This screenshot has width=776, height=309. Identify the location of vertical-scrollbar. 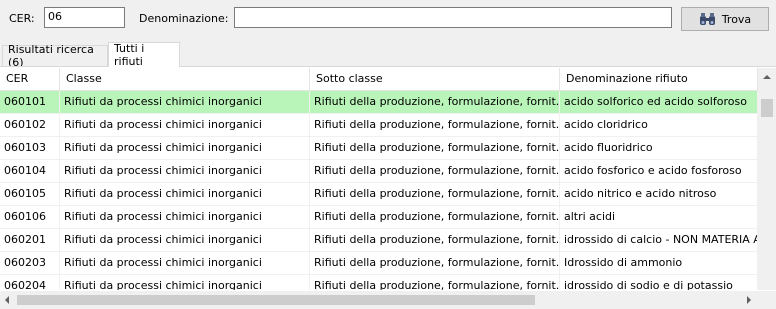
(767, 179).